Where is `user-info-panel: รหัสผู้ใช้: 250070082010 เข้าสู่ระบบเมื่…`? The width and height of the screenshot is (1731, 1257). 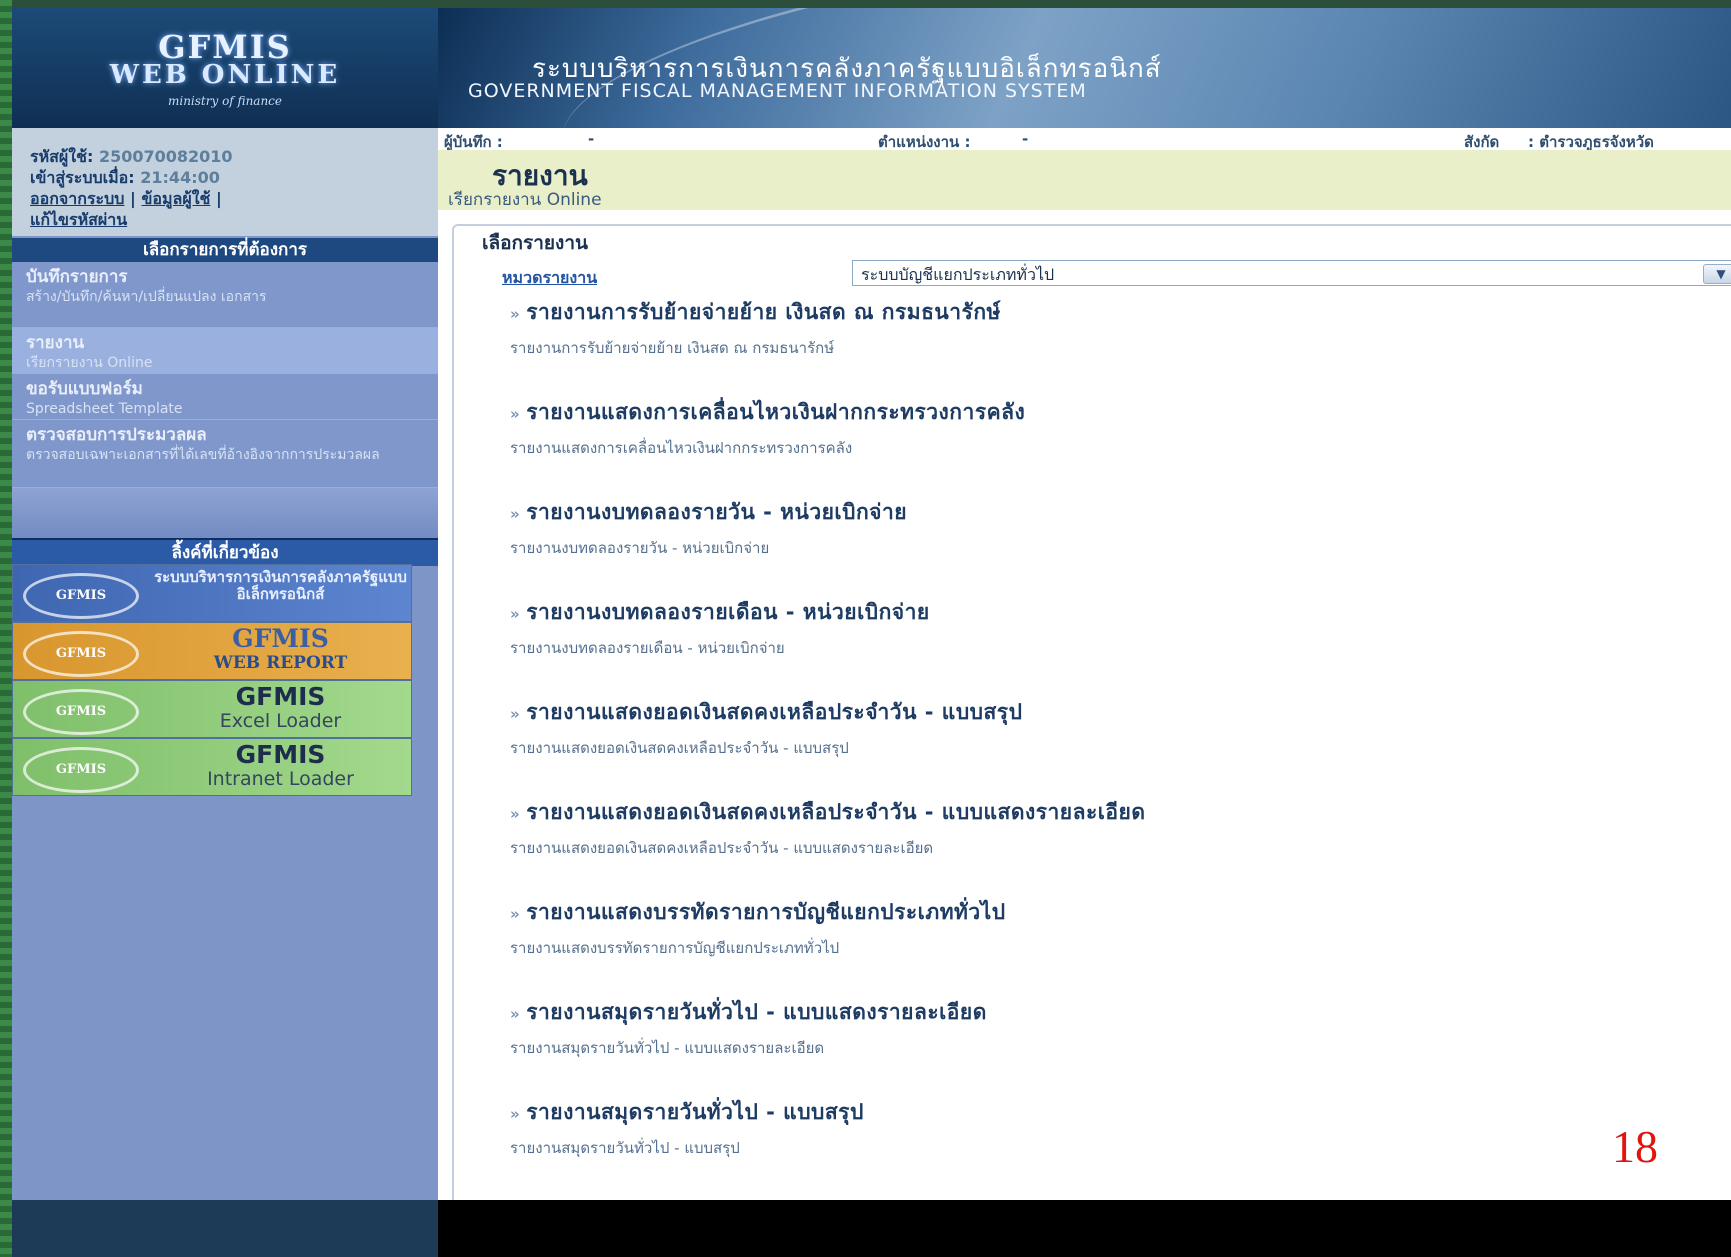
user-info-panel: รหัสผู้ใช้: 250070082010 เข้าสู่ระบบเมื่… is located at coordinates (225, 182).